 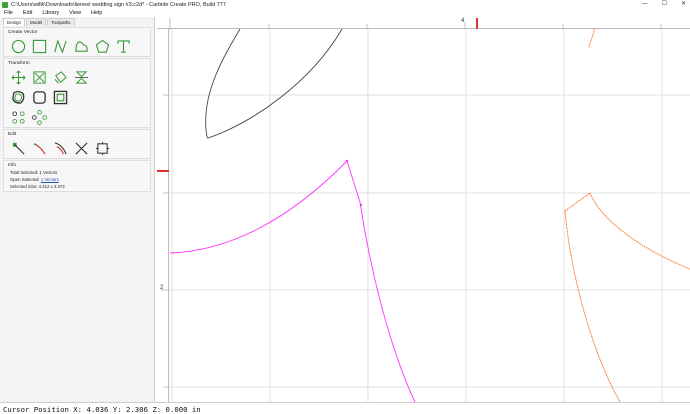 I want to click on pentagon-icon, so click(x=102, y=46).